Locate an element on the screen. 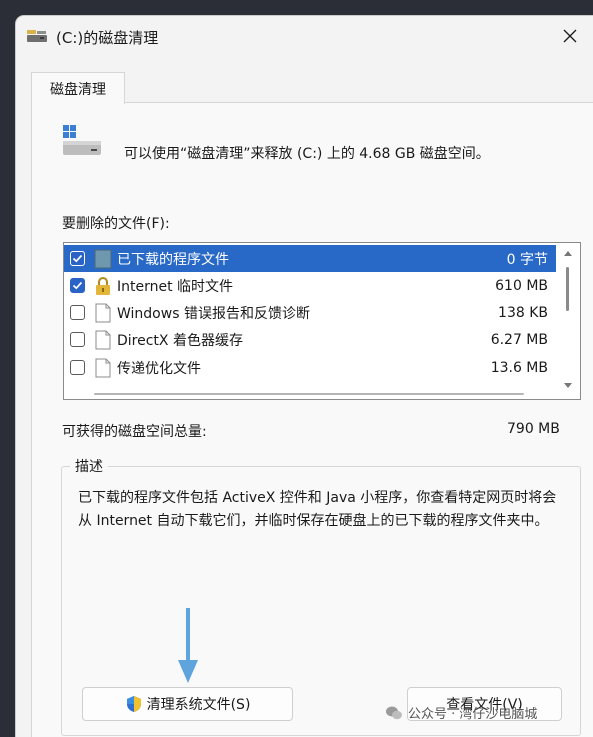  item-name: Internet 临时文件 is located at coordinates (175, 286).